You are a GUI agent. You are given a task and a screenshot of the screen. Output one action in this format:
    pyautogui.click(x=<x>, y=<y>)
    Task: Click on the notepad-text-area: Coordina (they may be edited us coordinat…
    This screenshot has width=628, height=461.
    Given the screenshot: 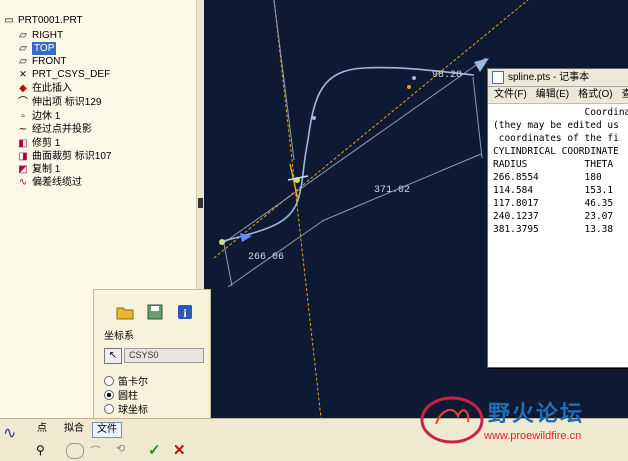 What is the action you would take?
    pyautogui.click(x=558, y=171)
    